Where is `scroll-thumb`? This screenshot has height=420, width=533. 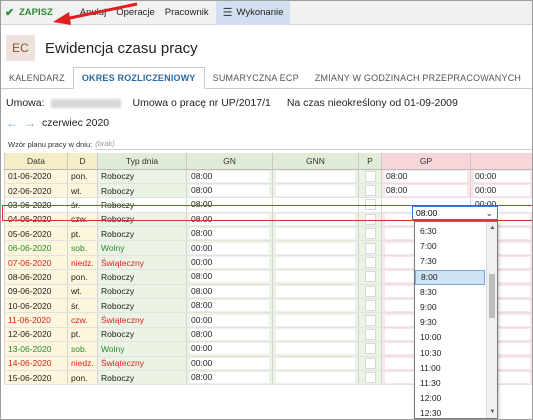 scroll-thumb is located at coordinates (492, 296).